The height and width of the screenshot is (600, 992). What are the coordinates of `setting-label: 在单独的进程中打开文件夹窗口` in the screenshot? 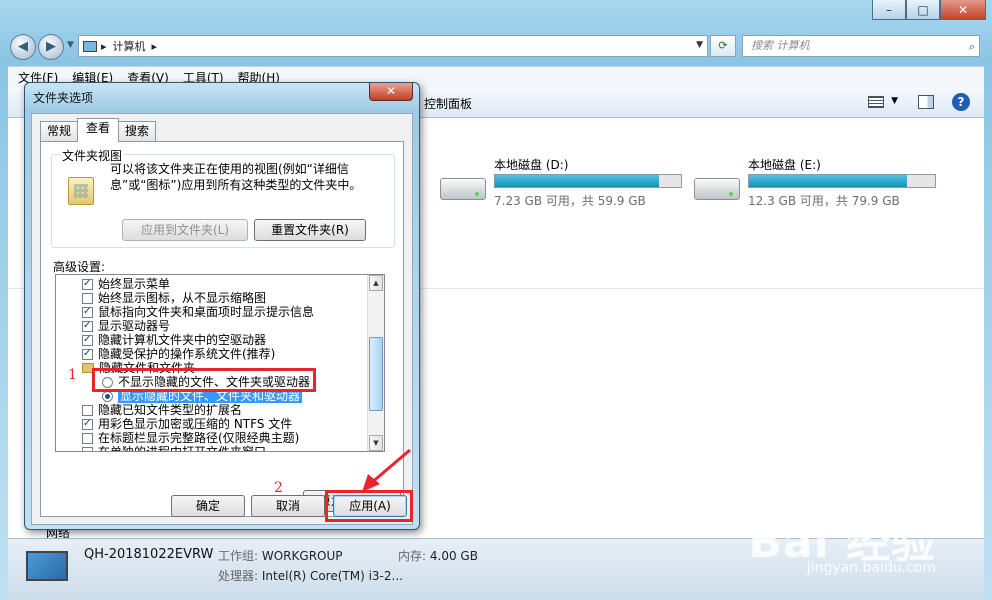 It's located at (182, 448).